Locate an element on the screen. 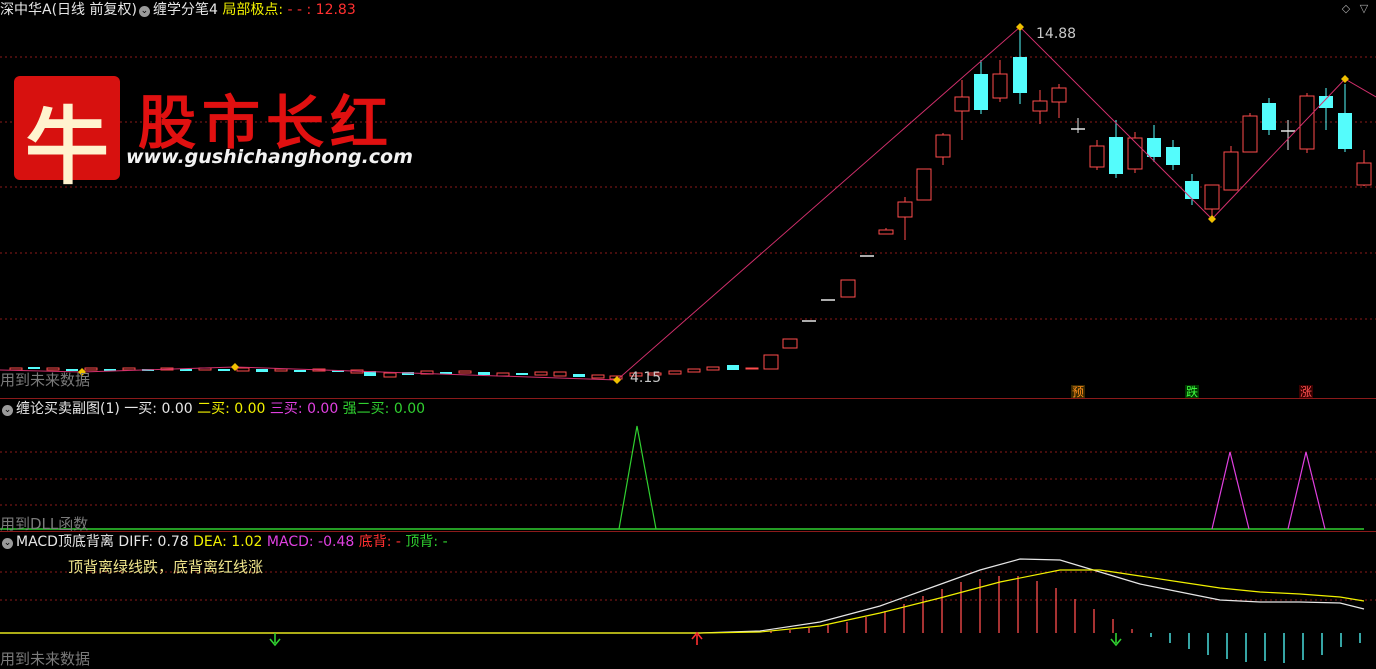 The width and height of the screenshot is (1376, 669). svg-text: 预 is located at coordinates (1078, 391).